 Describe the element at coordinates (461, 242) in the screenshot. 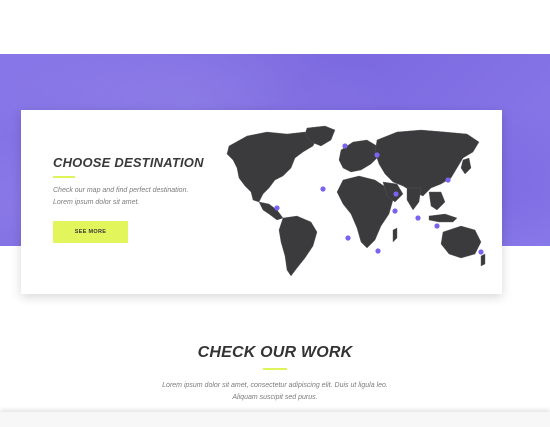

I see `australia-land` at that location.